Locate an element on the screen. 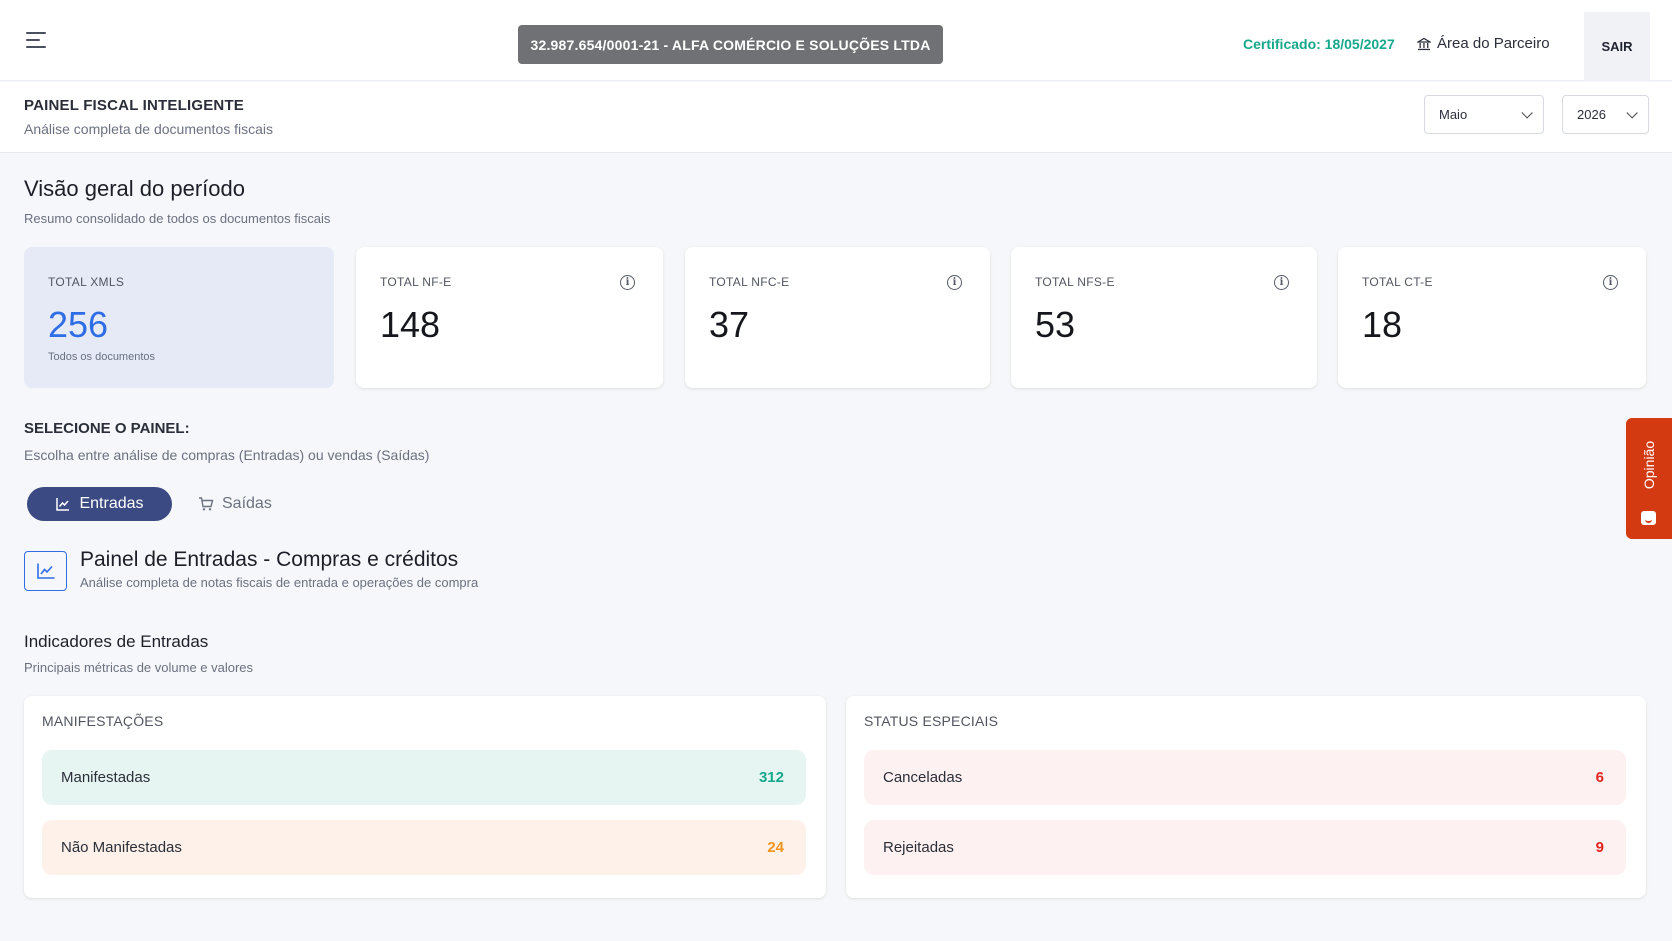 Image resolution: width=1672 pixels, height=941 pixels. feedback-button: Opinião is located at coordinates (1649, 478).